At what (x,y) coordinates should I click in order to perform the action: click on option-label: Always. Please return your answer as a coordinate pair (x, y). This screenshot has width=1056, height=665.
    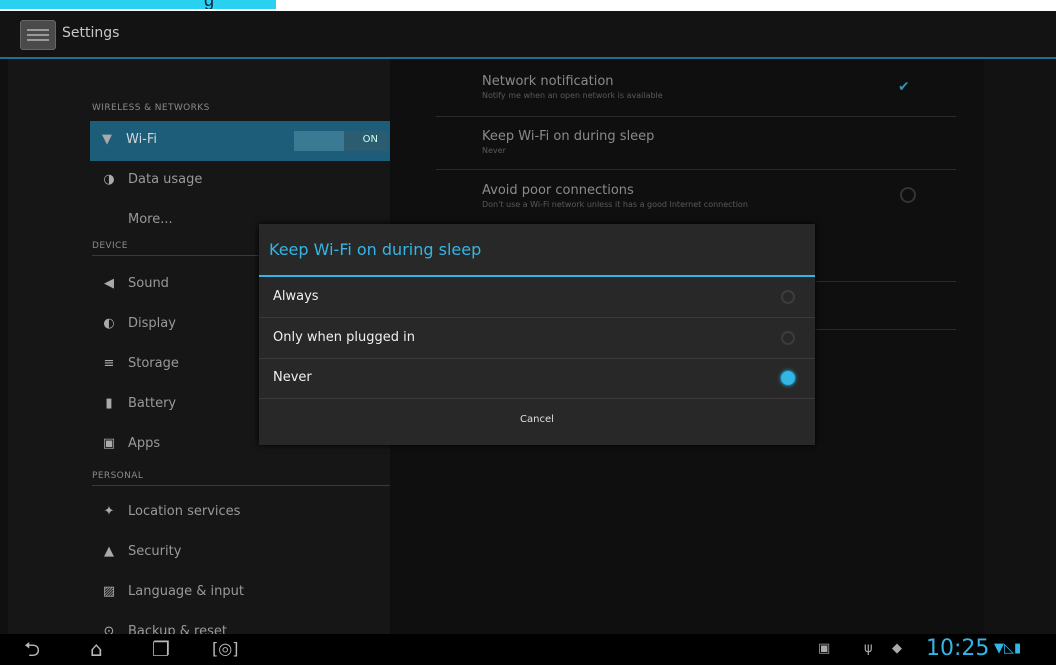
    Looking at the image, I should click on (296, 296).